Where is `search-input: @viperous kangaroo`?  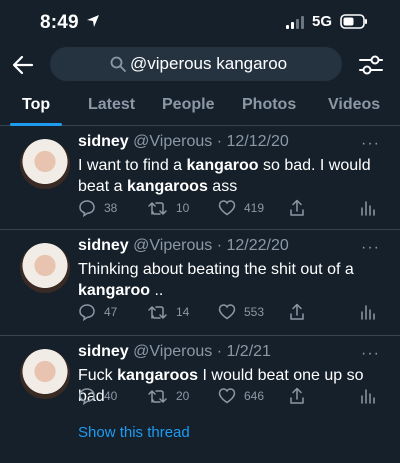 search-input: @viperous kangaroo is located at coordinates (196, 64).